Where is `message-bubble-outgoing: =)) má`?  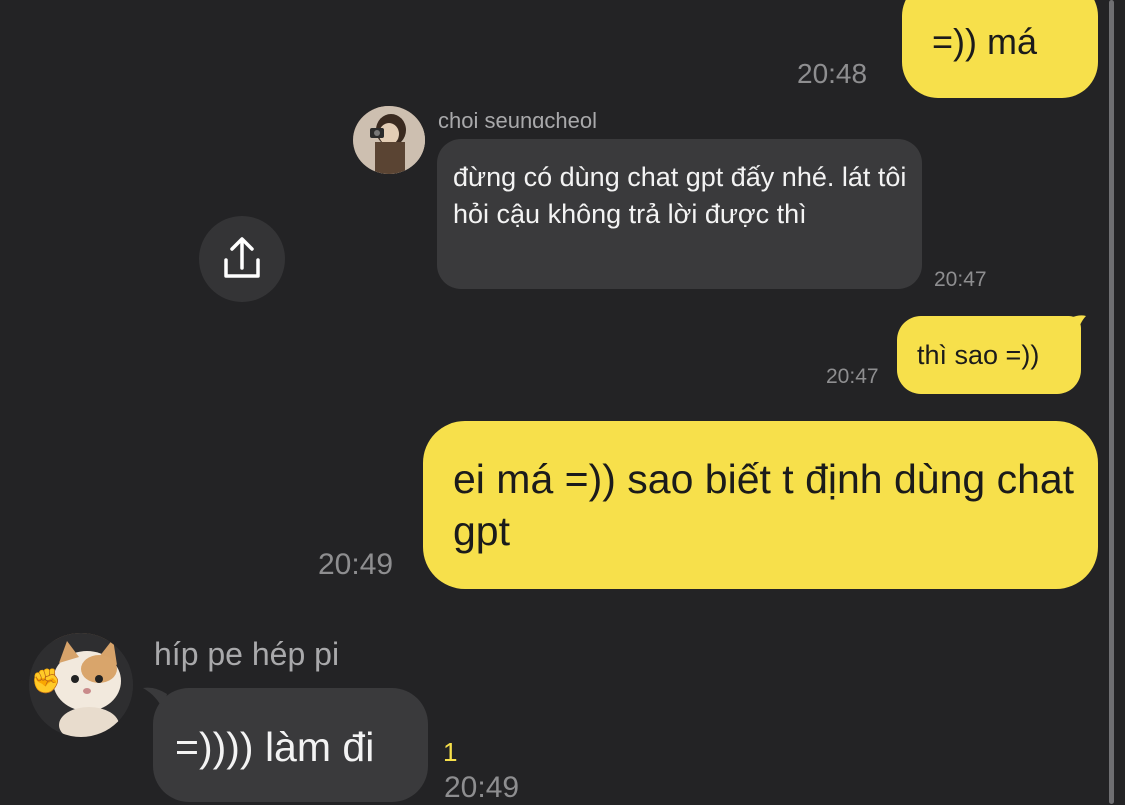 message-bubble-outgoing: =)) má is located at coordinates (1000, 49).